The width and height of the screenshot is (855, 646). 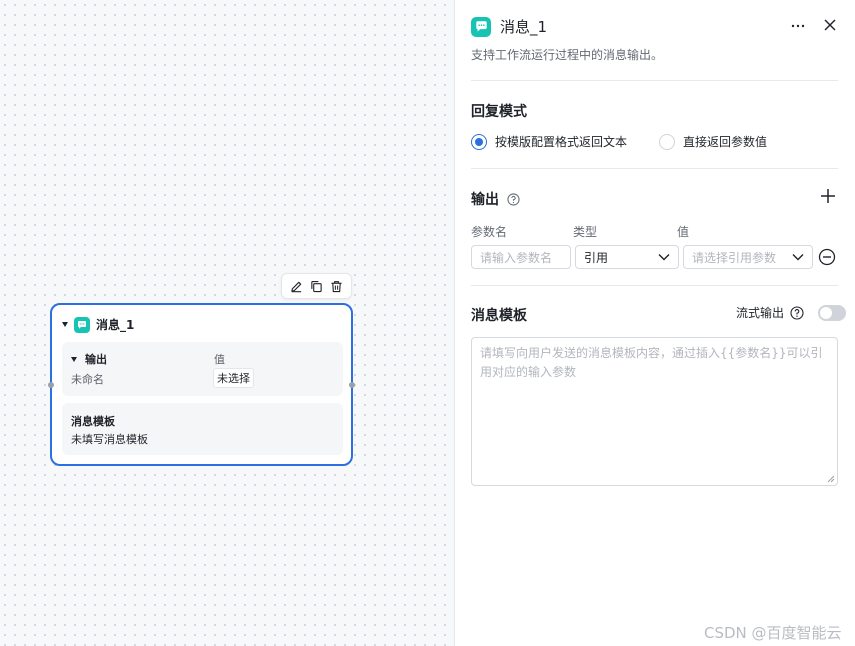 What do you see at coordinates (337, 286) in the screenshot?
I see `delete-icon` at bounding box center [337, 286].